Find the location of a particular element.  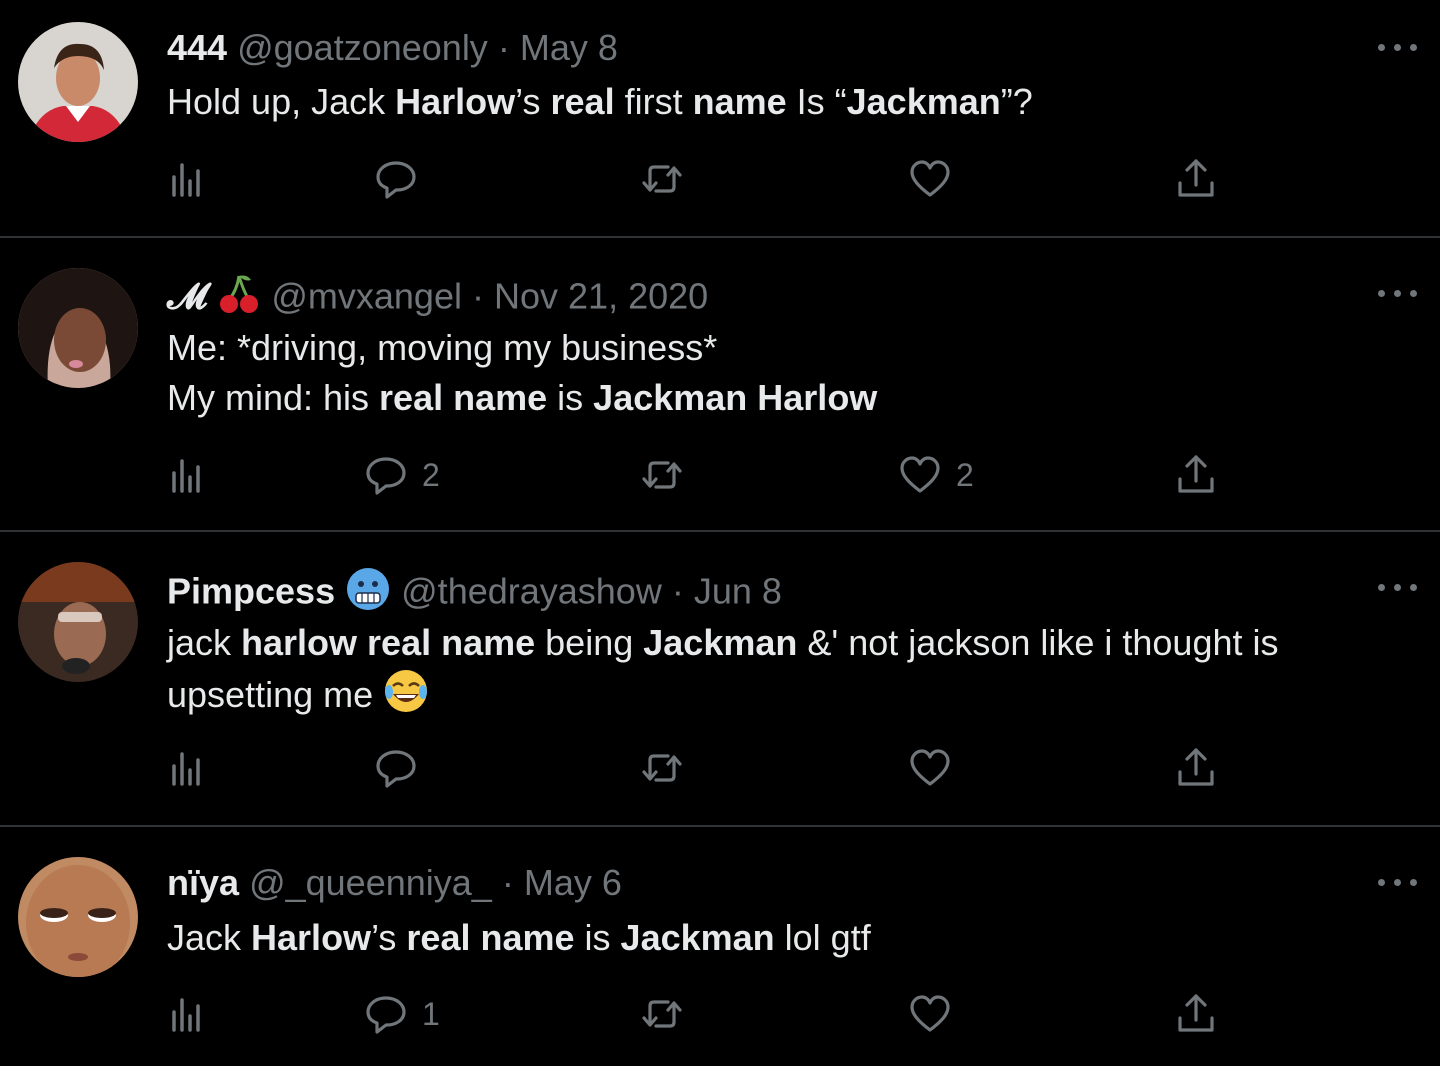

text-segment: lol gtf is located at coordinates (822, 937).